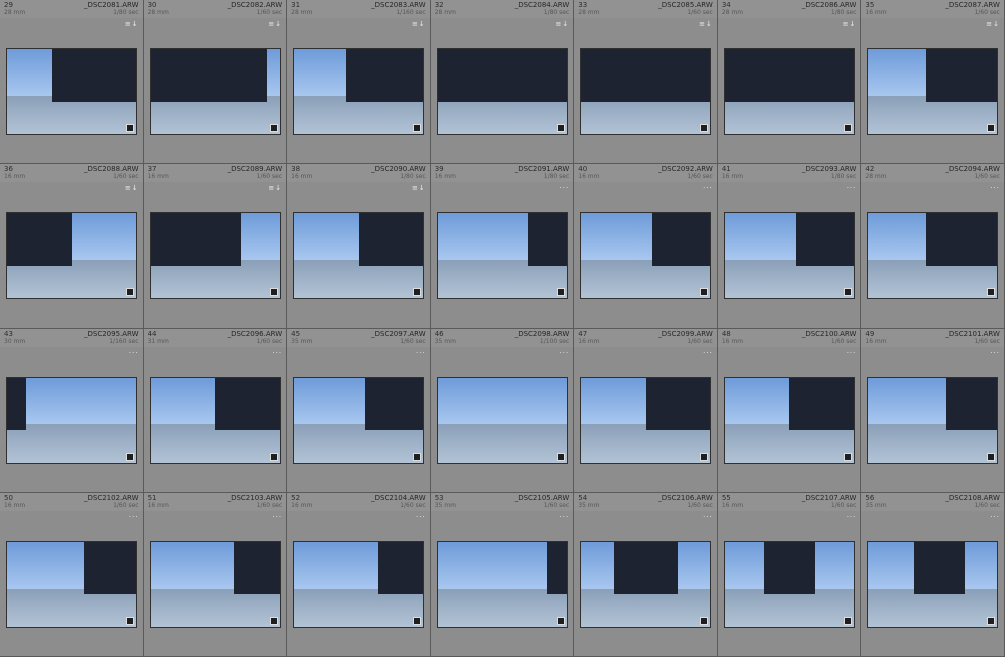  I want to click on thumbnail-cell: 45 _DSC2097.ARW 35 mm 1/60 sec ···, so click(359, 410).